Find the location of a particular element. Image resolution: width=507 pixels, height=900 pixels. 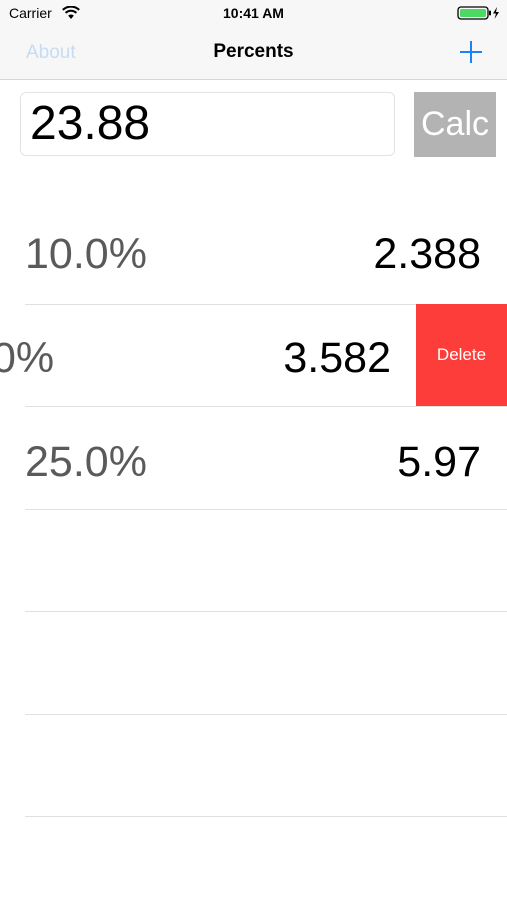

navigation-bar: About Percents is located at coordinates (253, 54).